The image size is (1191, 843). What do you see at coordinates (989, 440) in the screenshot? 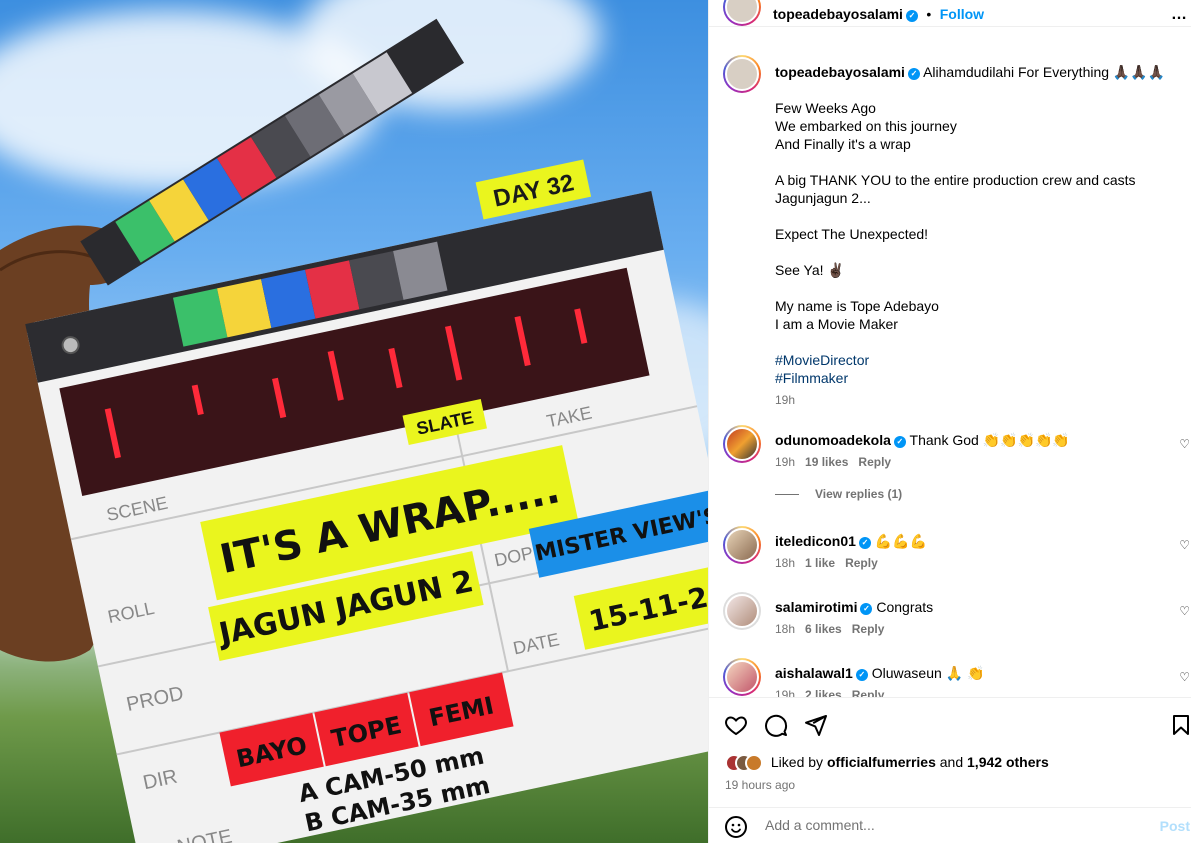
I see `comment-text: Thank God 👏👏👏👏👏` at bounding box center [989, 440].